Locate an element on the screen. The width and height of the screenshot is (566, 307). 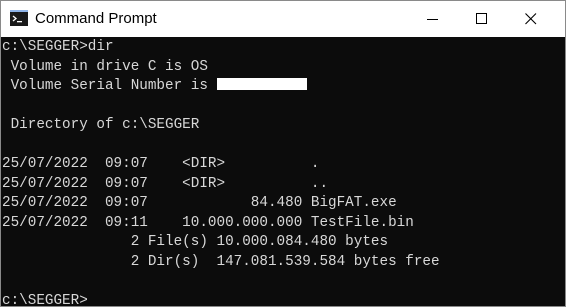
dir-summary-line: 2 Dir(s) 147.081.539.584 bytes free is located at coordinates (221, 261).